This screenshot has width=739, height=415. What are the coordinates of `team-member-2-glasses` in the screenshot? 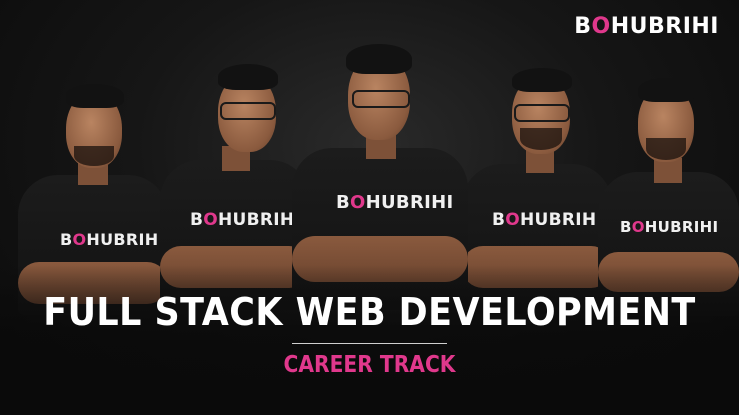 It's located at (248, 111).